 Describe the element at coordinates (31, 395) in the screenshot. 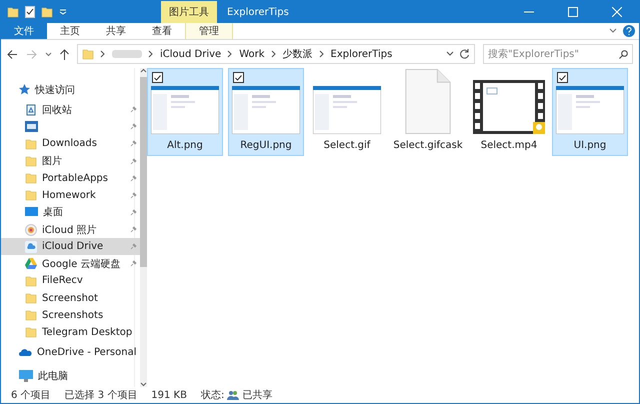

I see `item-count: 6 个项目` at that location.